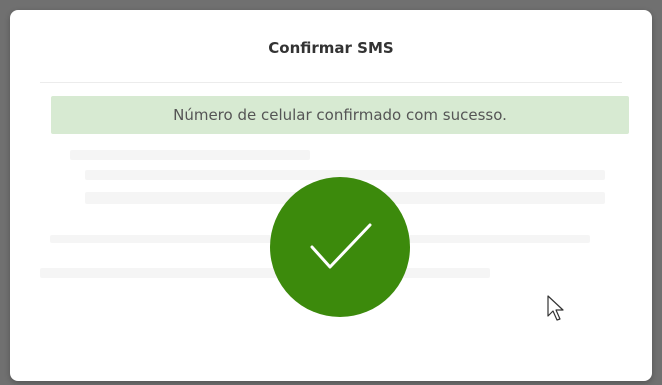  What do you see at coordinates (555, 308) in the screenshot?
I see `mouse-cursor-icon` at bounding box center [555, 308].